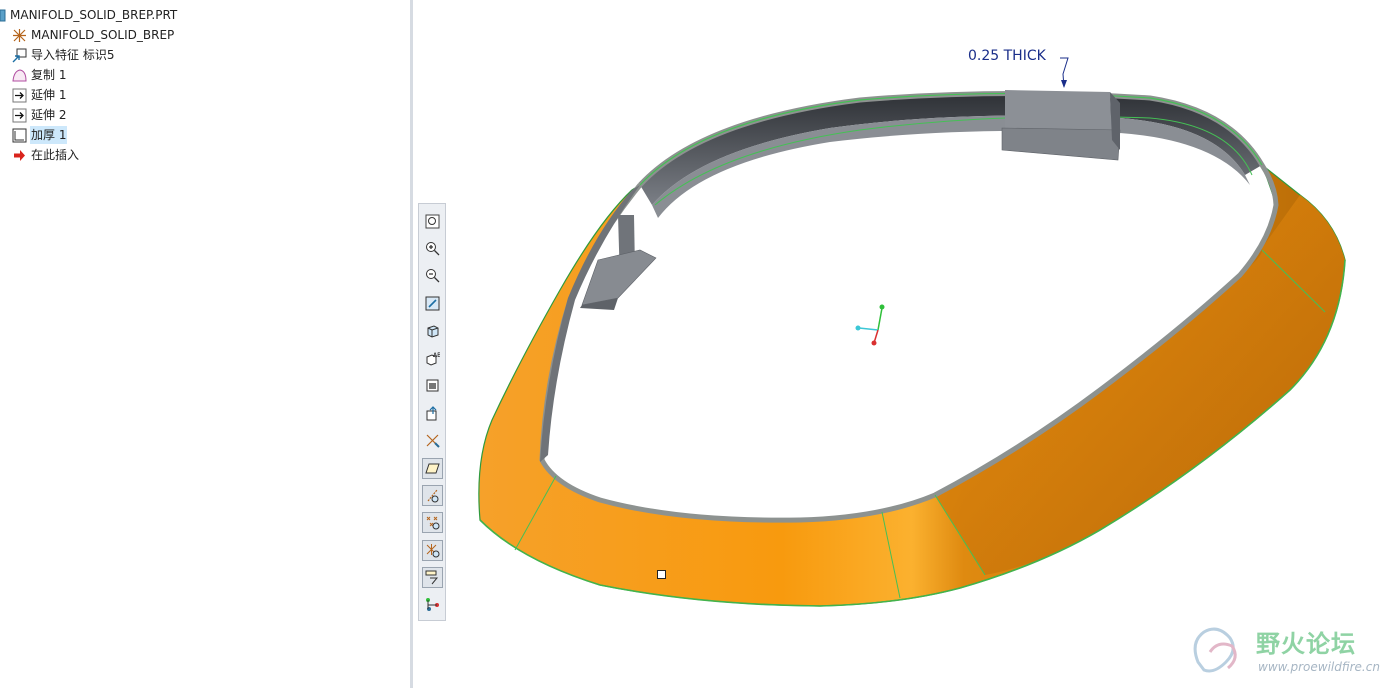 The image size is (1398, 688). I want to click on csys-display-button, so click(432, 550).